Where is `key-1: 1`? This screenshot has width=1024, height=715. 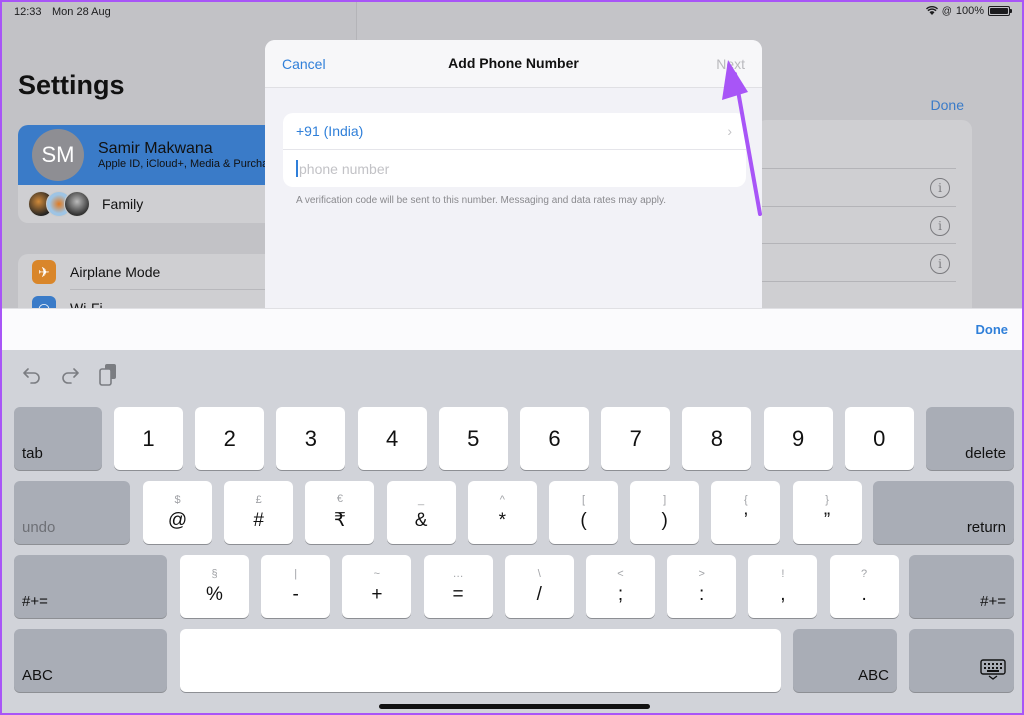 key-1: 1 is located at coordinates (148, 438).